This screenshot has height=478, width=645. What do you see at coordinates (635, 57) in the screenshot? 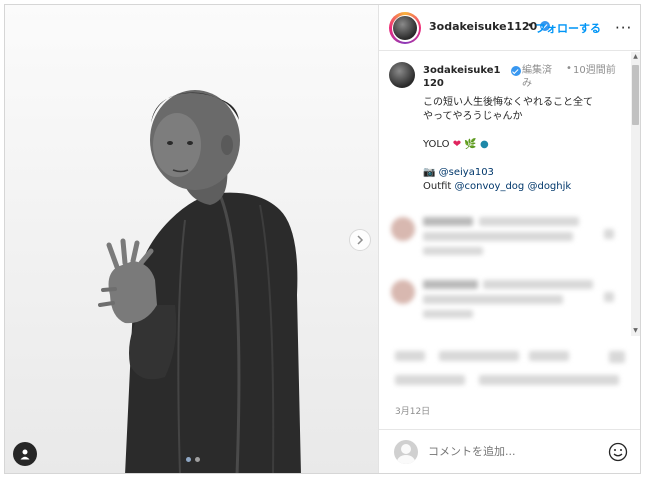
I see `scroll-up-arrow-icon: ▲` at bounding box center [635, 57].